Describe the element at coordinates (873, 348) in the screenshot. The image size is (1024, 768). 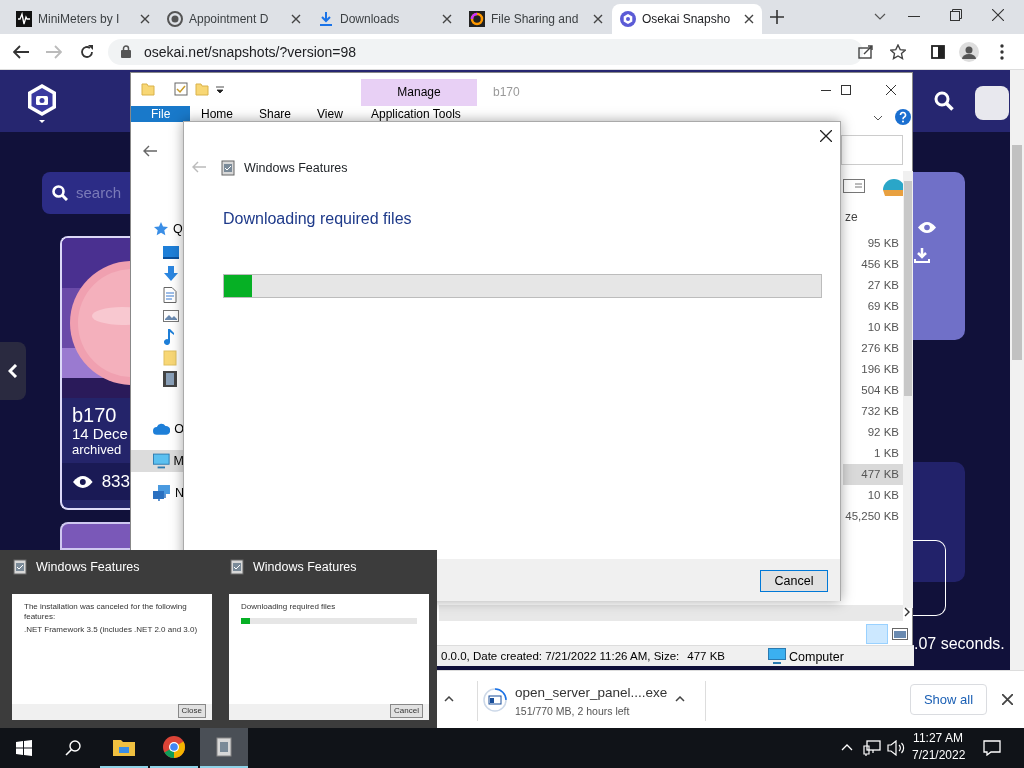
I see `file-size-cell: 276 KB` at that location.